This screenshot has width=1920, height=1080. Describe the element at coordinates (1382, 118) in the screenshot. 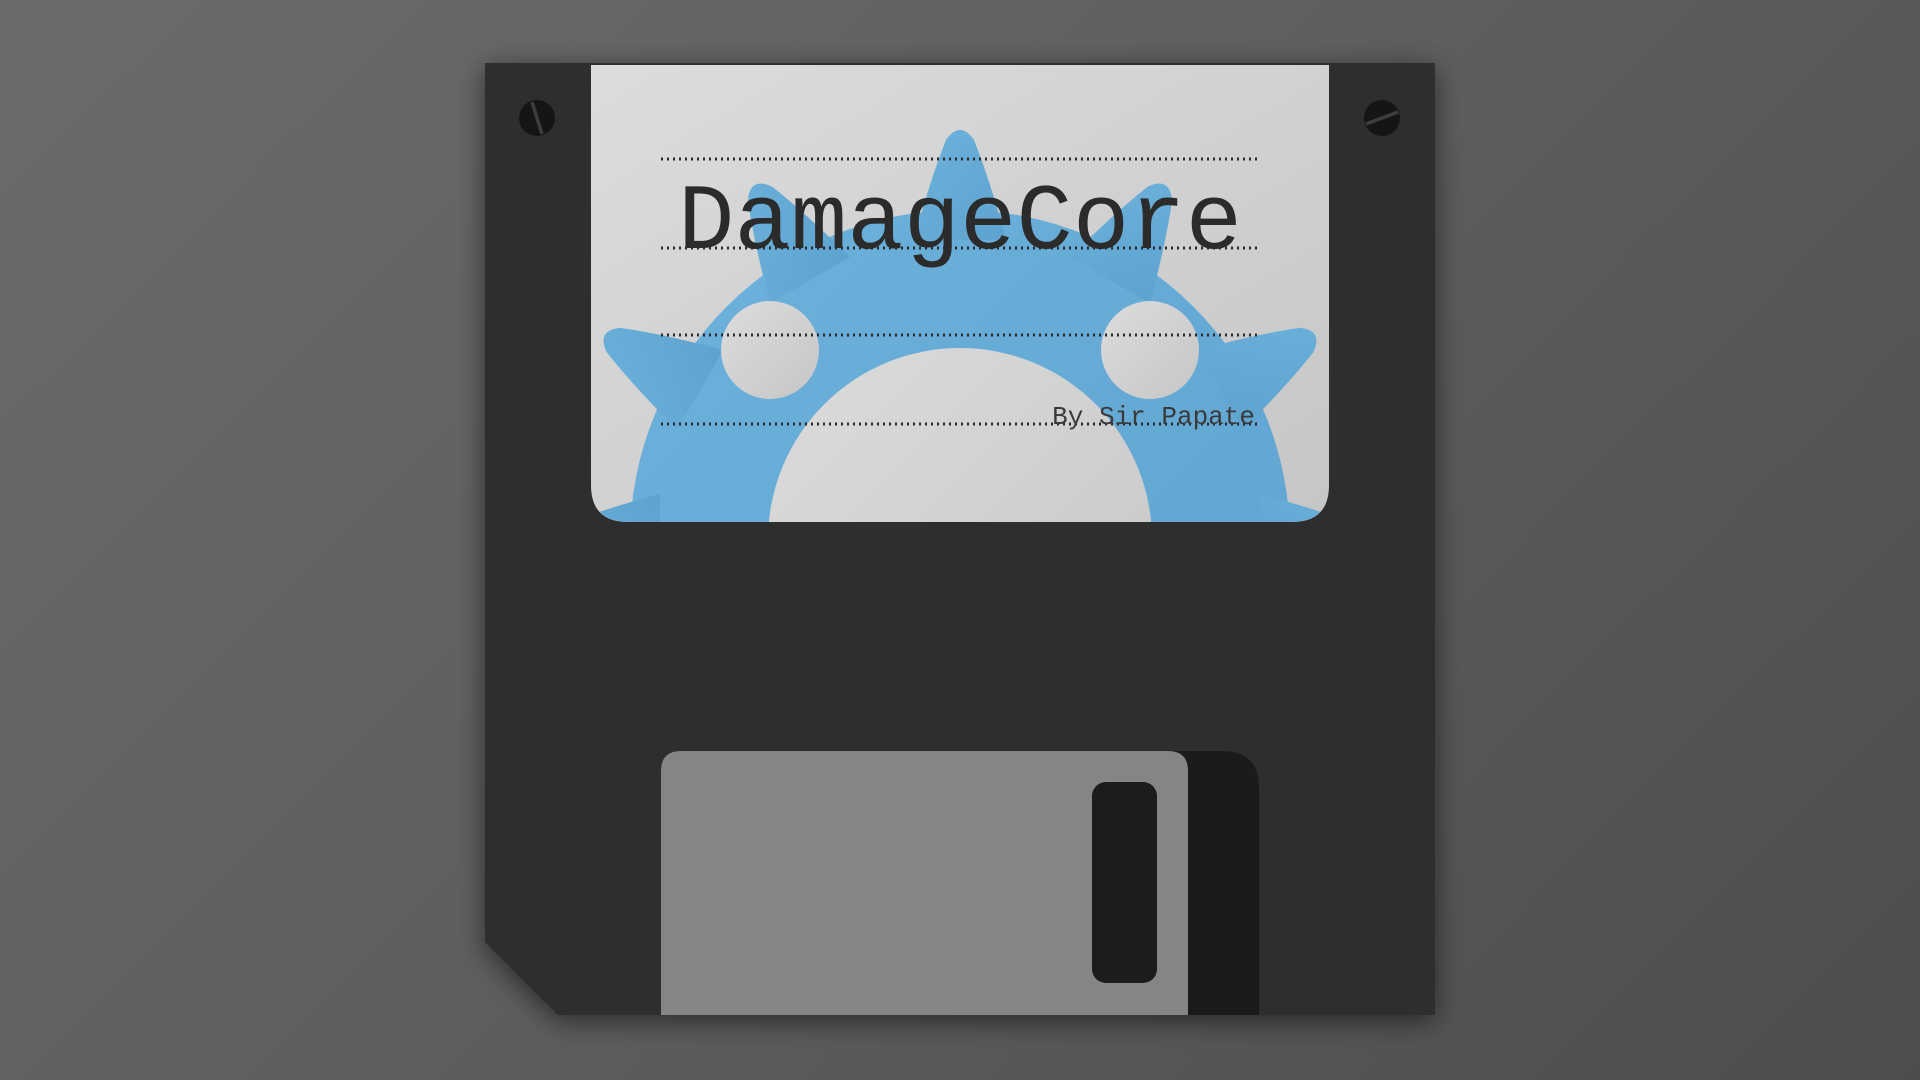

I see `screw-right` at that location.